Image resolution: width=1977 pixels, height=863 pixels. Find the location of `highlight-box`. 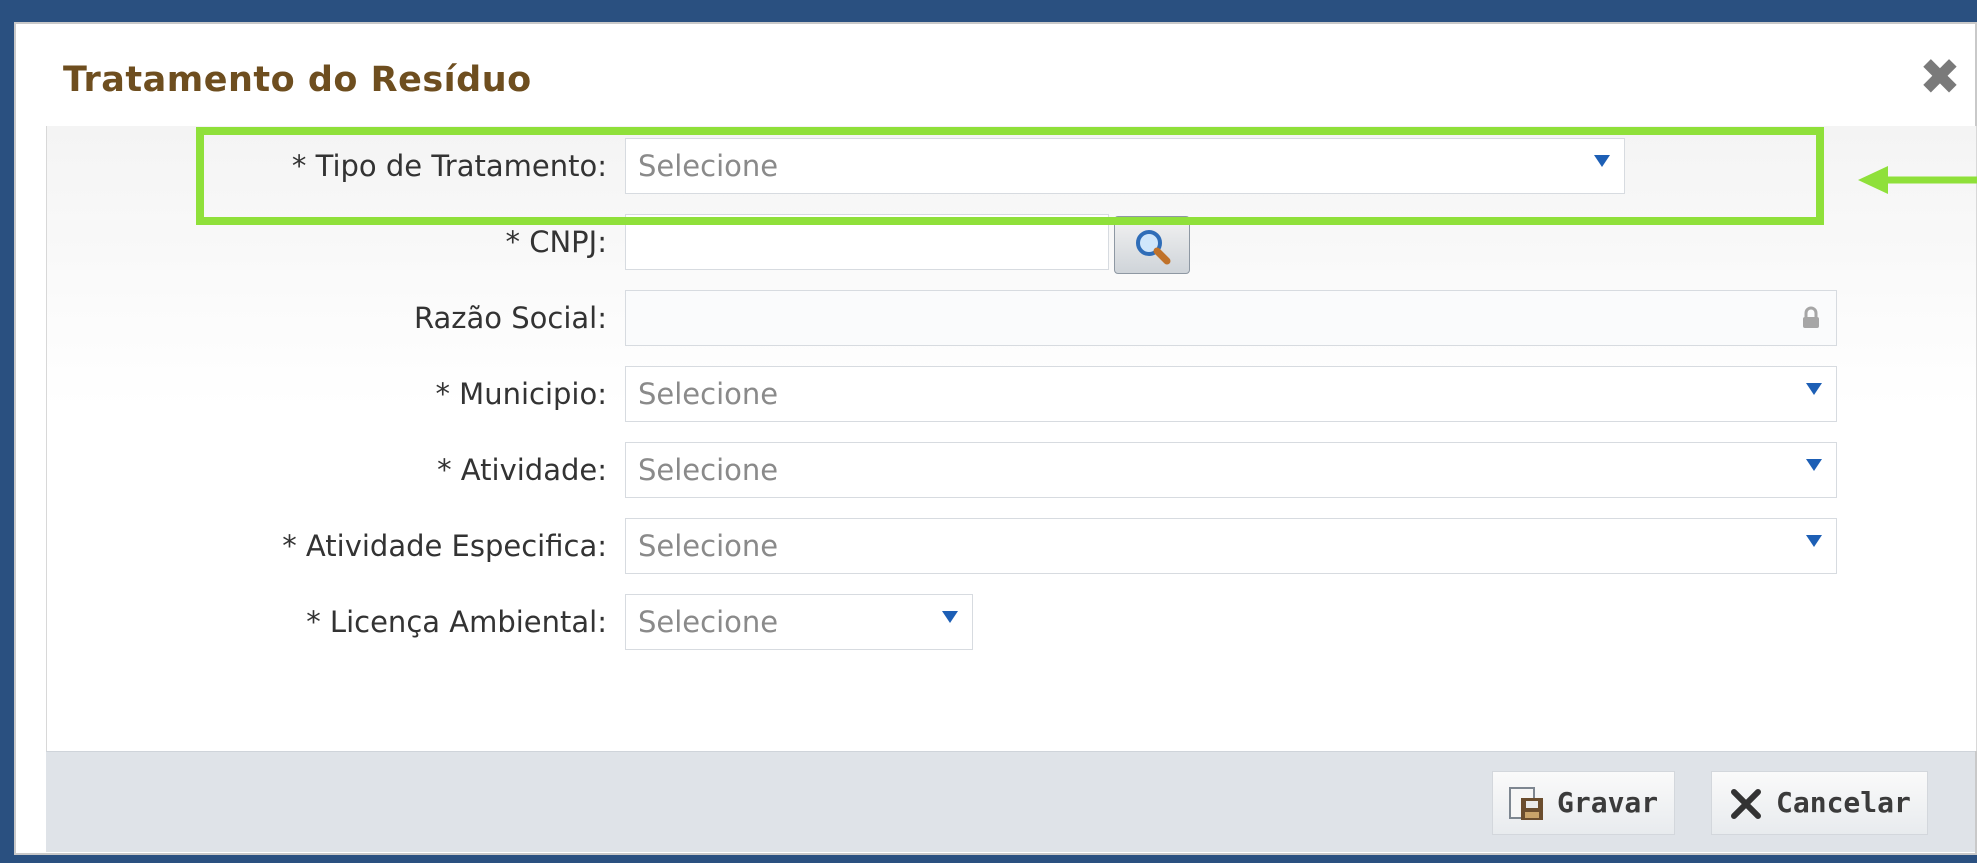

highlight-box is located at coordinates (1010, 176).